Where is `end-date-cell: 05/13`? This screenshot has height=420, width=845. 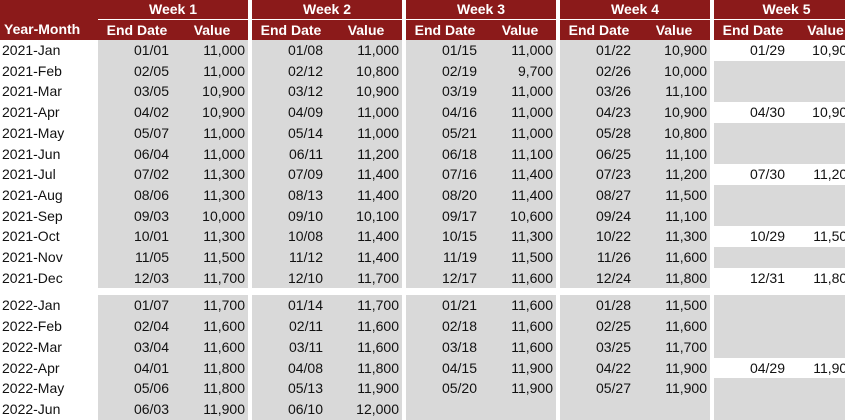
end-date-cell: 05/13 is located at coordinates (291, 388).